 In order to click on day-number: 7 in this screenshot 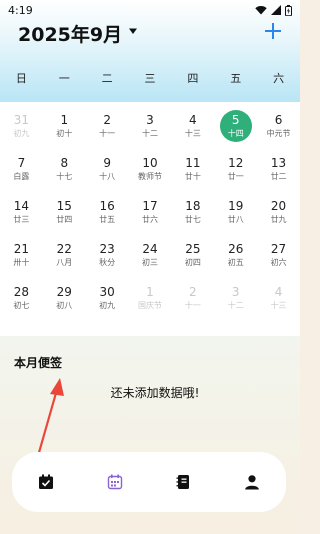, I will do `click(21, 163)`.